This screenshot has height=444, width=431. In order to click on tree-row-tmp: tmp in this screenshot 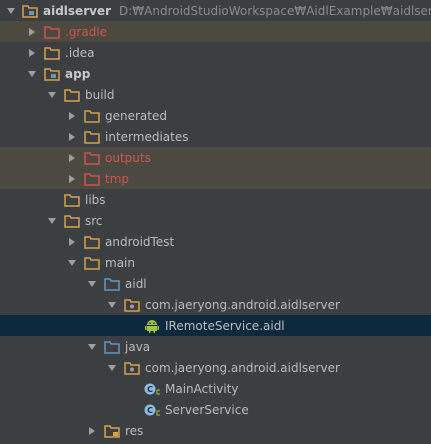, I will do `click(215, 178)`.